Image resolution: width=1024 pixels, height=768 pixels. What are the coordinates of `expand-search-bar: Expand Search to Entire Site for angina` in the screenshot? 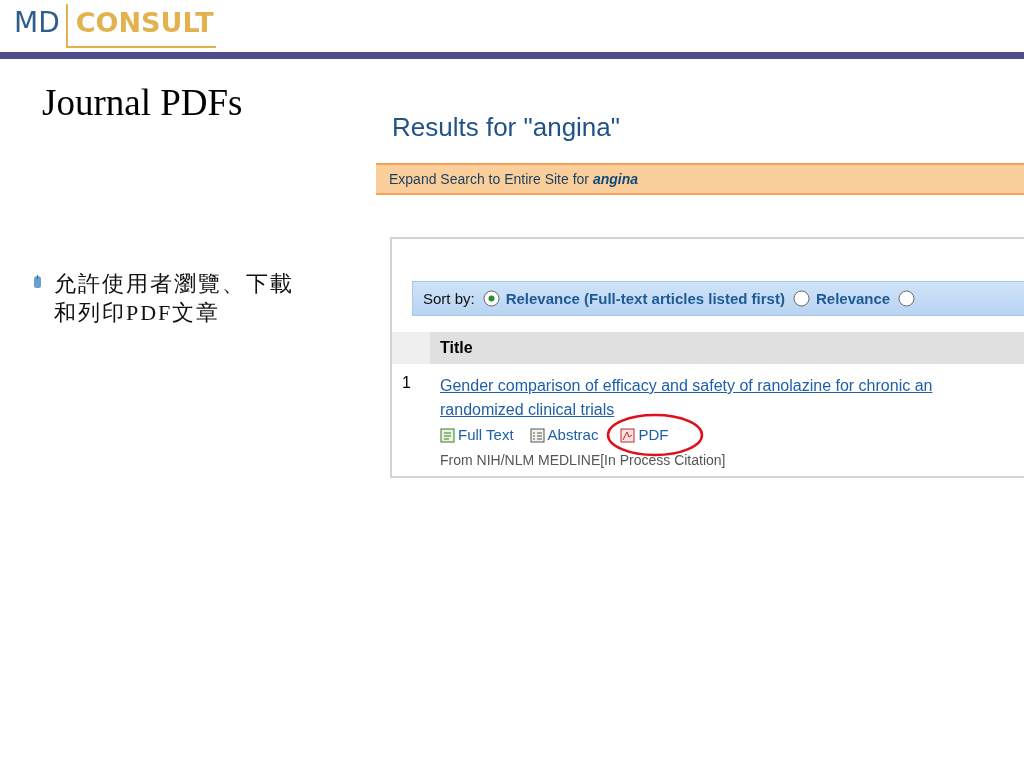 It's located at (700, 179).